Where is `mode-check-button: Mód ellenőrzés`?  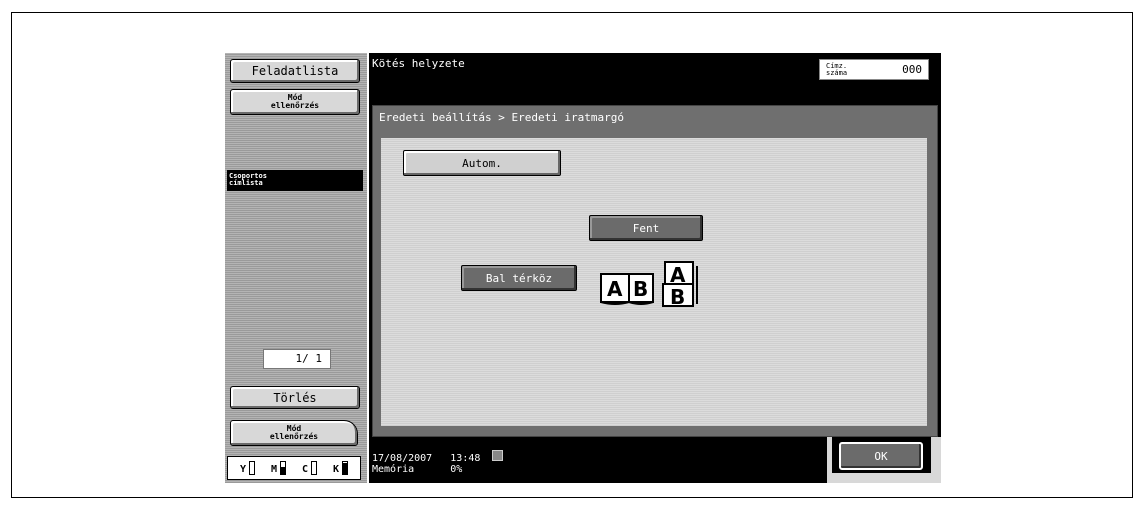
mode-check-button: Mód ellenőrzés is located at coordinates (295, 102).